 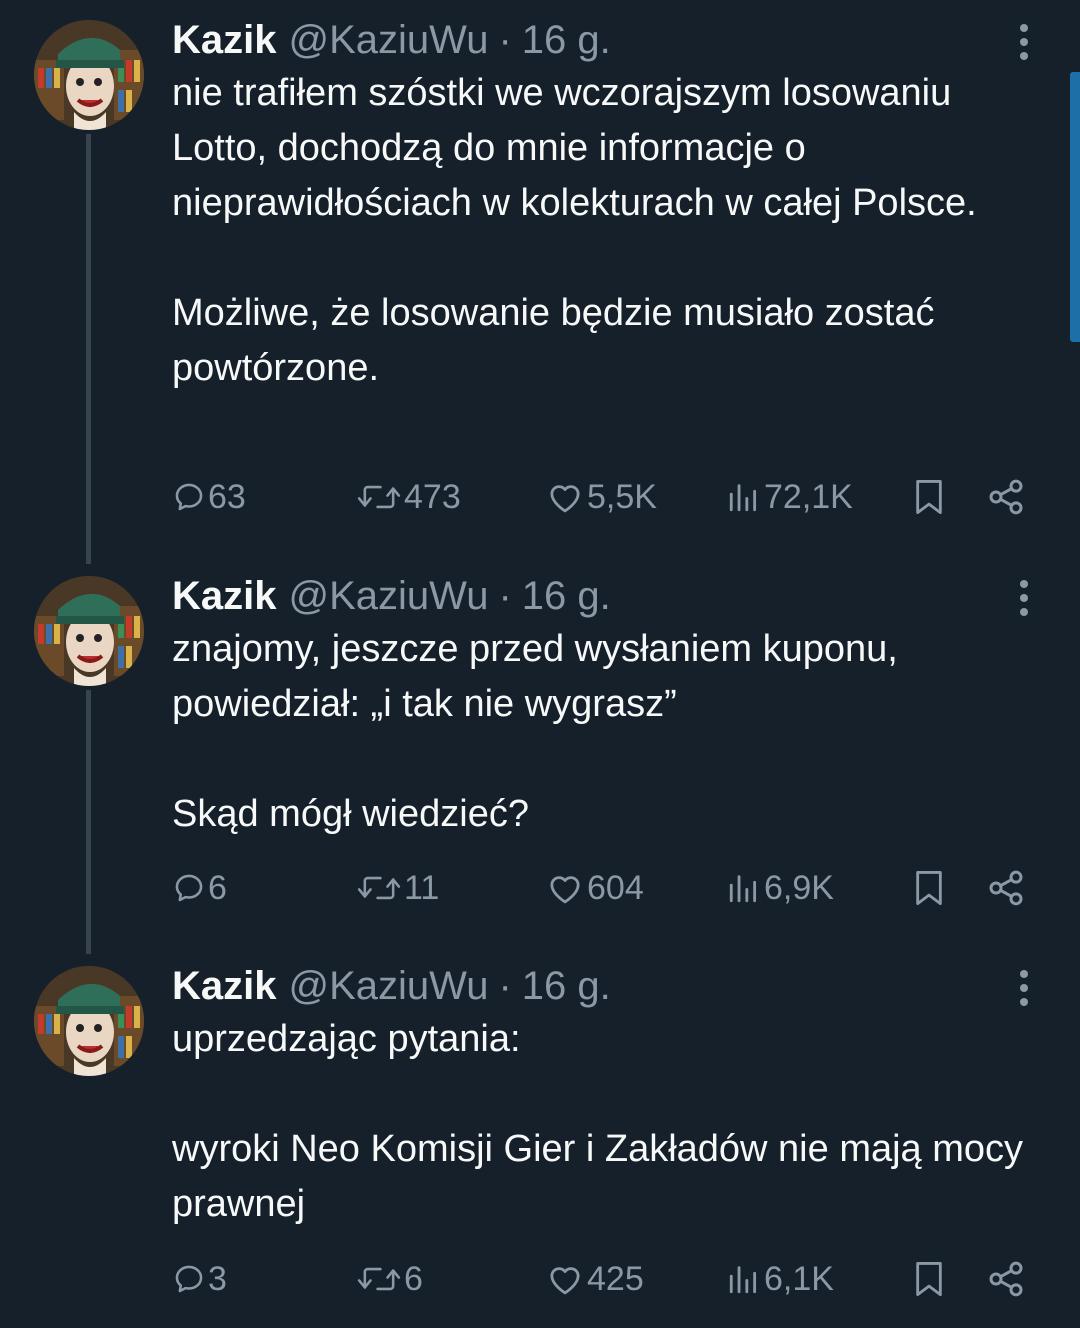 I want to click on repost-count: 11, so click(x=422, y=887).